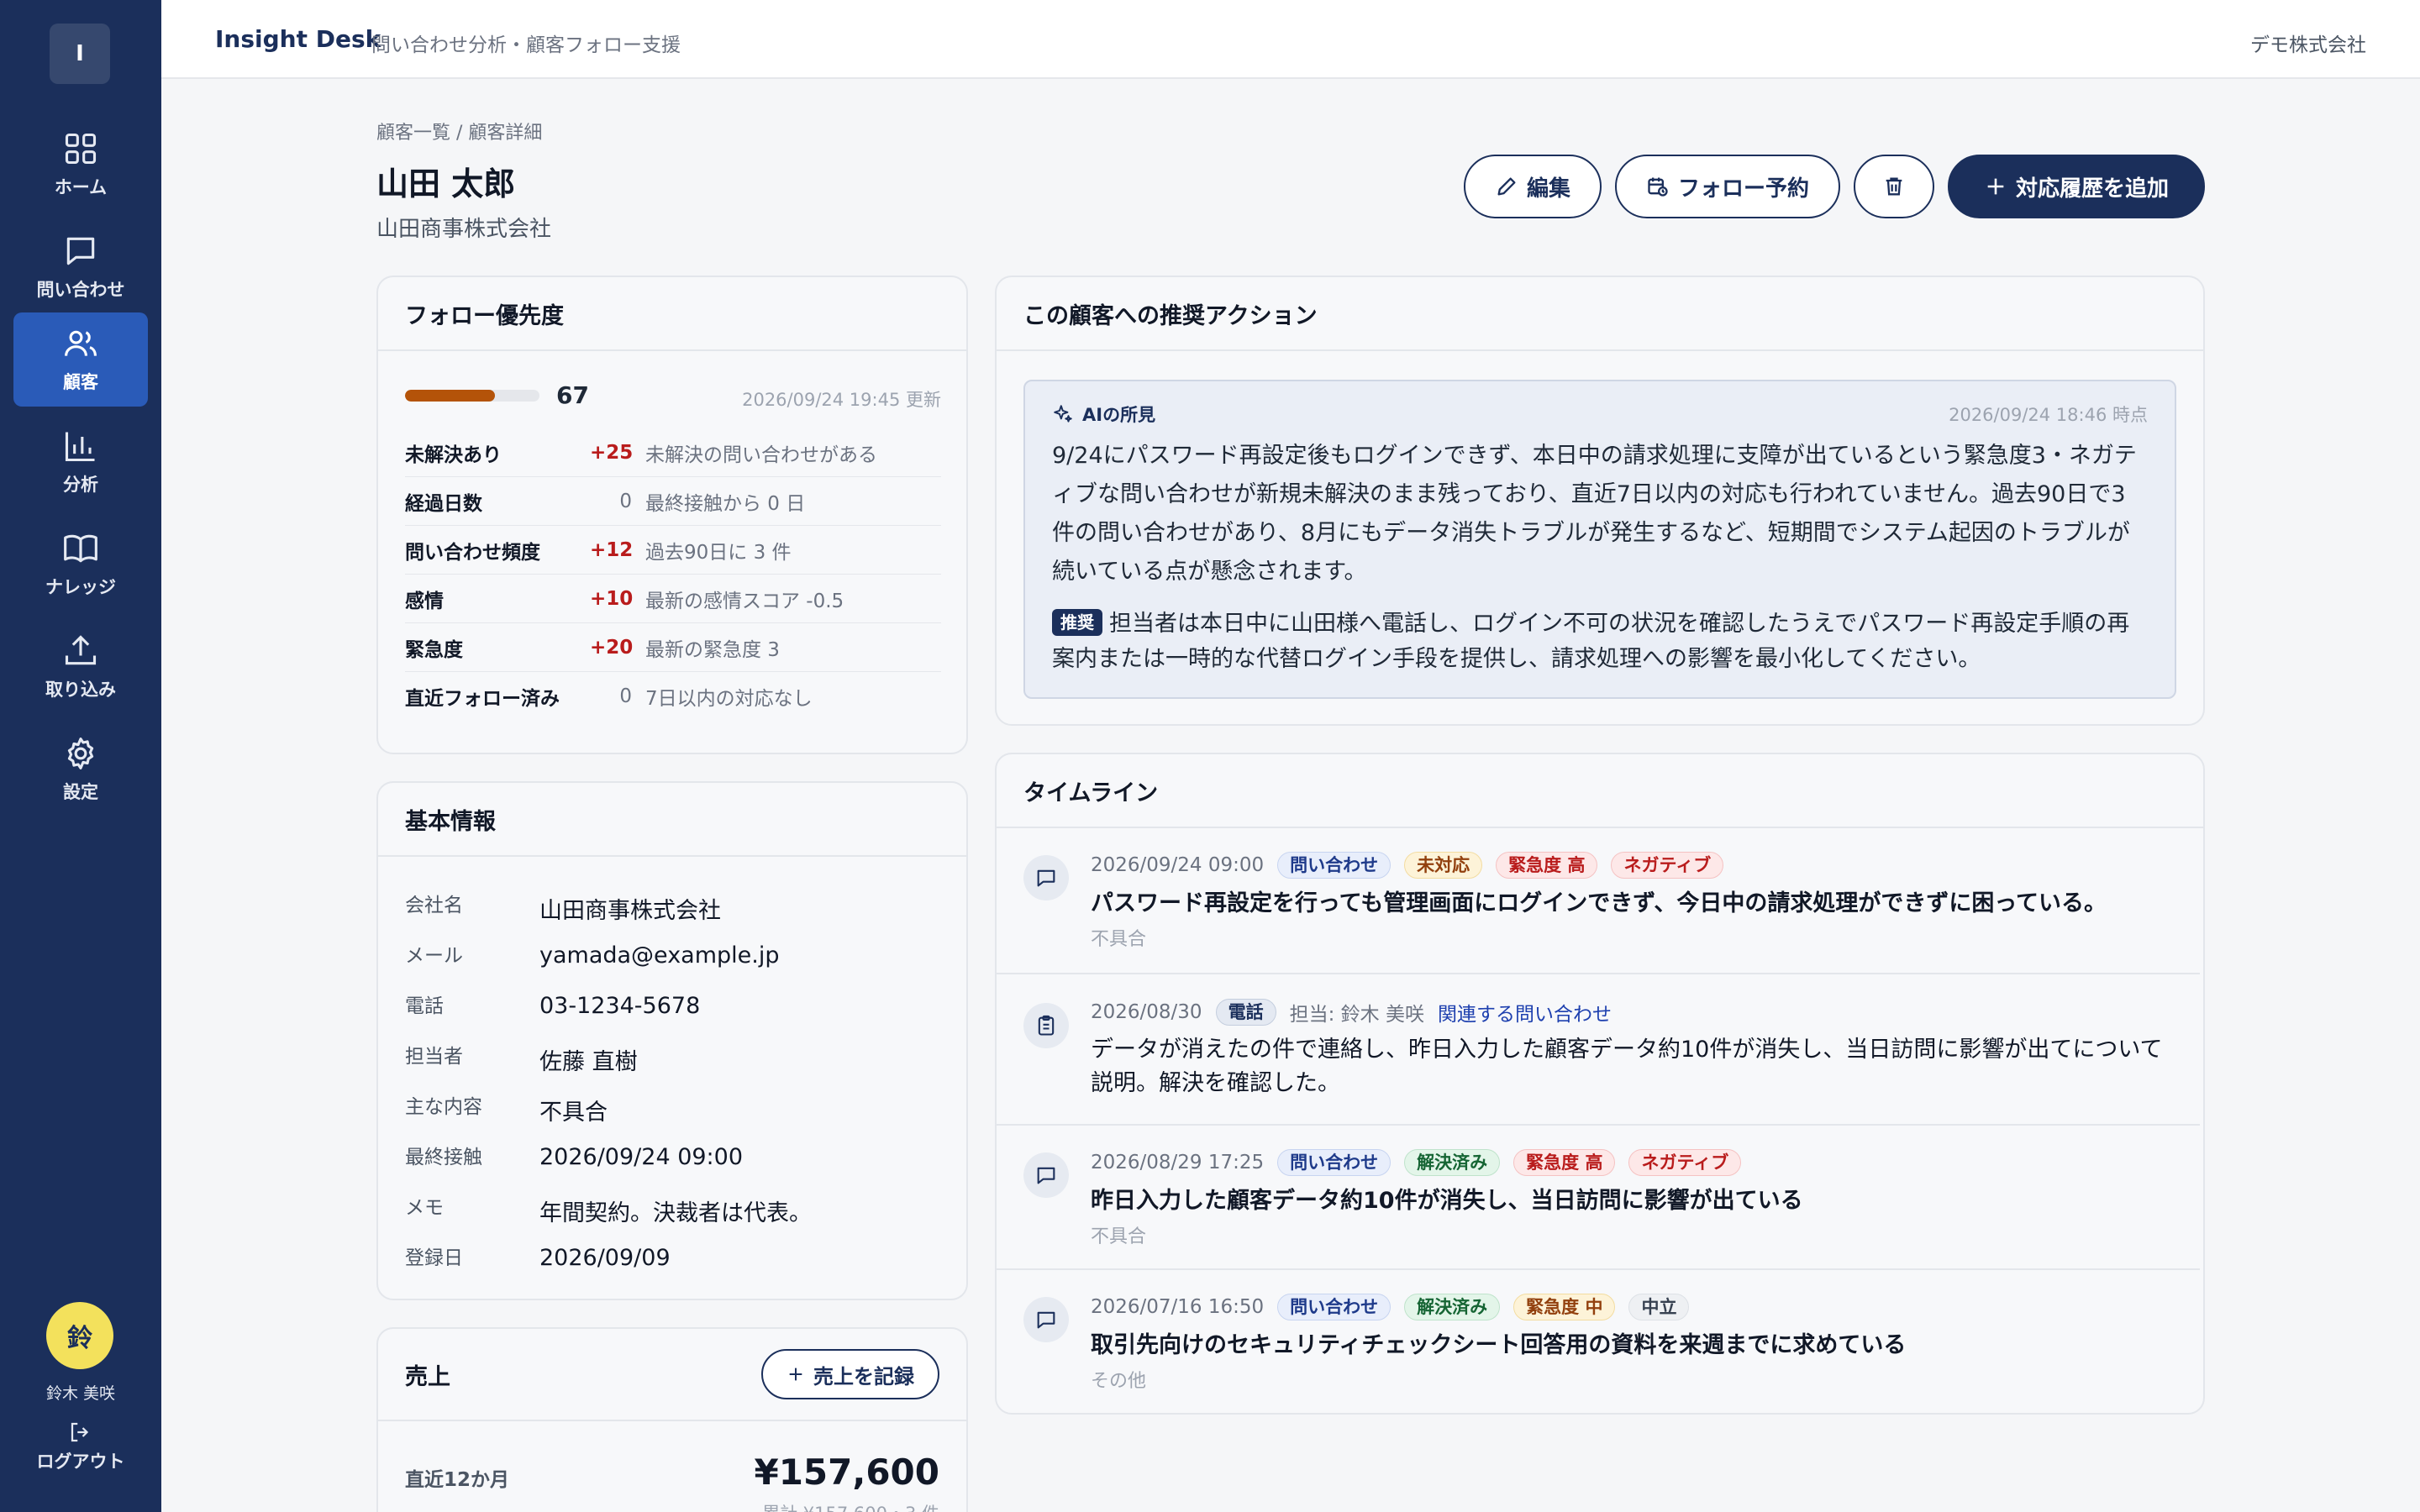 The image size is (2420, 1512). I want to click on priority-row-delta: 0, so click(626, 501).